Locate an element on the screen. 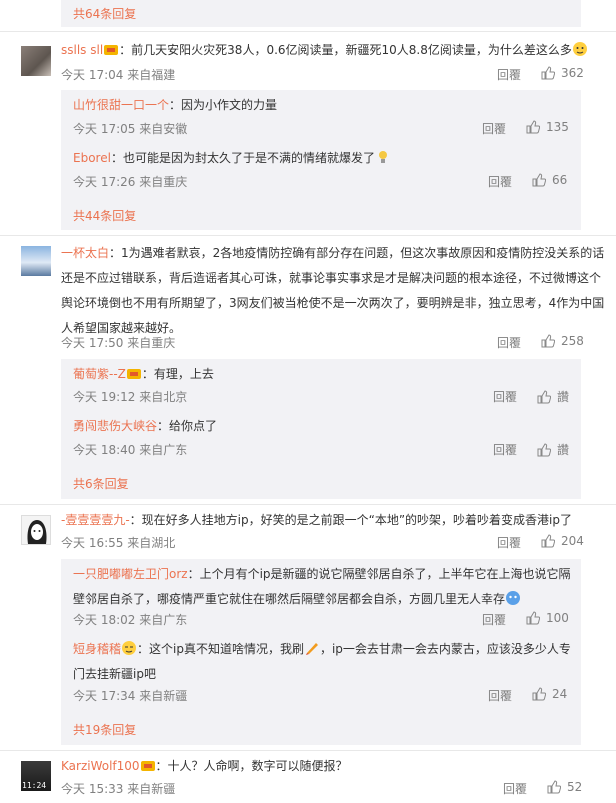 This screenshot has width=616, height=803. reply-username: 山竹很甜一口一个 is located at coordinates (121, 105).